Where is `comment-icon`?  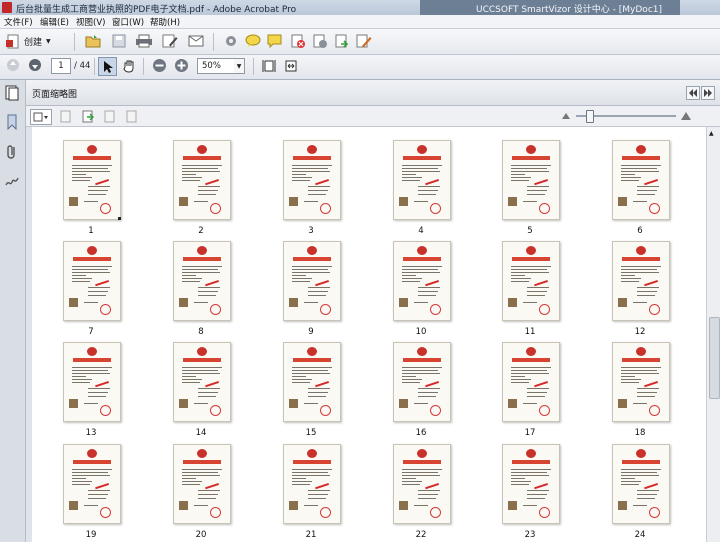 comment-icon is located at coordinates (253, 41).